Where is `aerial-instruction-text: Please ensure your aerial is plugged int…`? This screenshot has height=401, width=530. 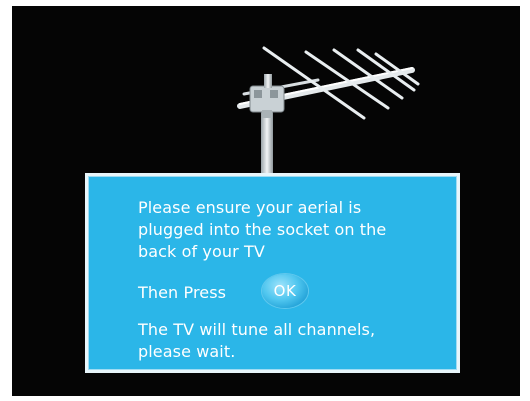 aerial-instruction-text: Please ensure your aerial is plugged int… is located at coordinates (262, 229).